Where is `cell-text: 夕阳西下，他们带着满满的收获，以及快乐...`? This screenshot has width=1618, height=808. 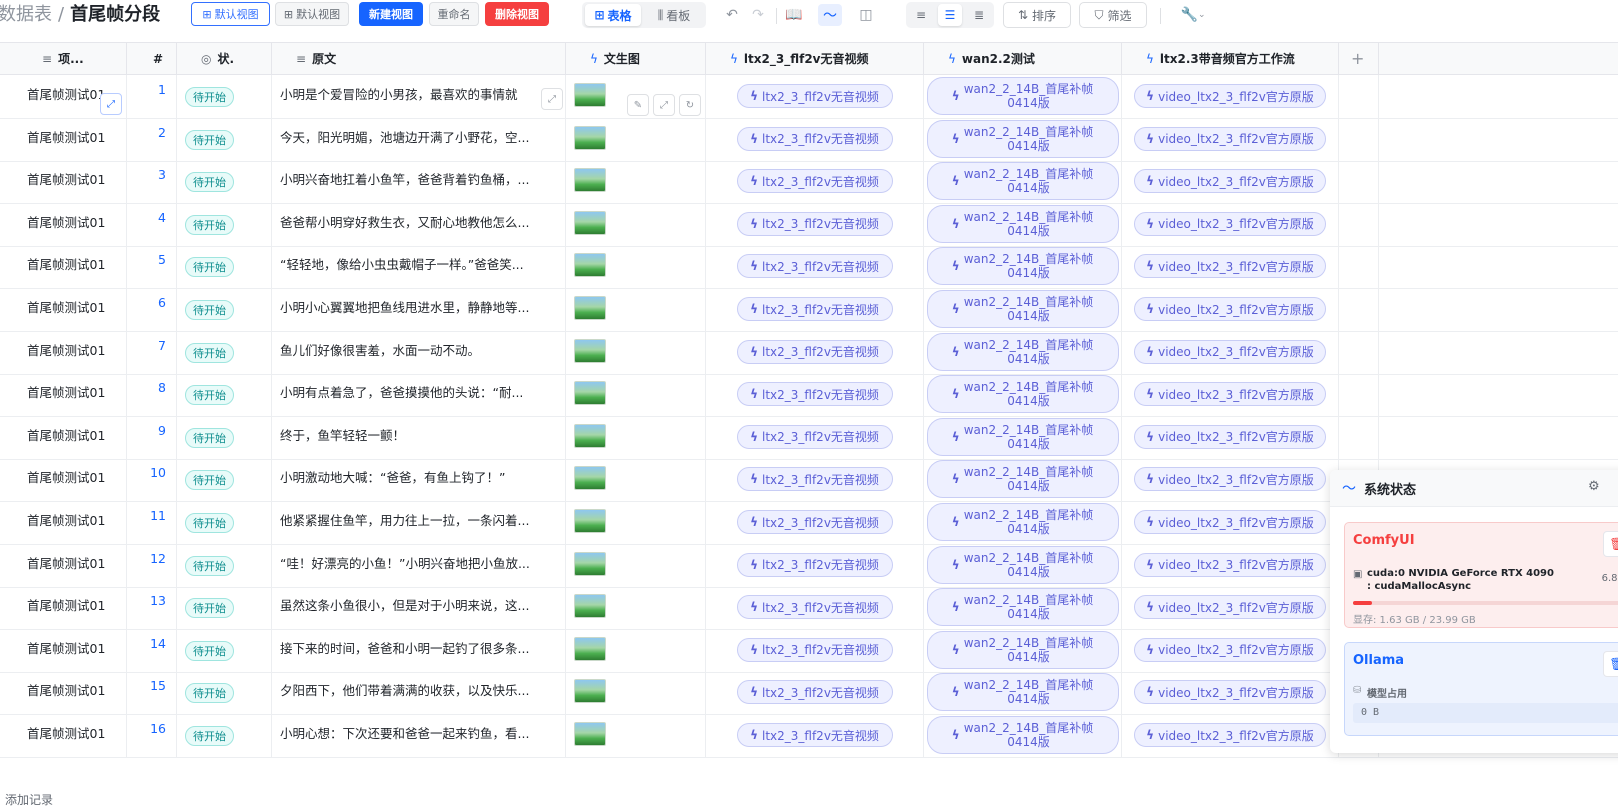 cell-text: 夕阳西下，他们带着满满的收获，以及快乐... is located at coordinates (419, 693).